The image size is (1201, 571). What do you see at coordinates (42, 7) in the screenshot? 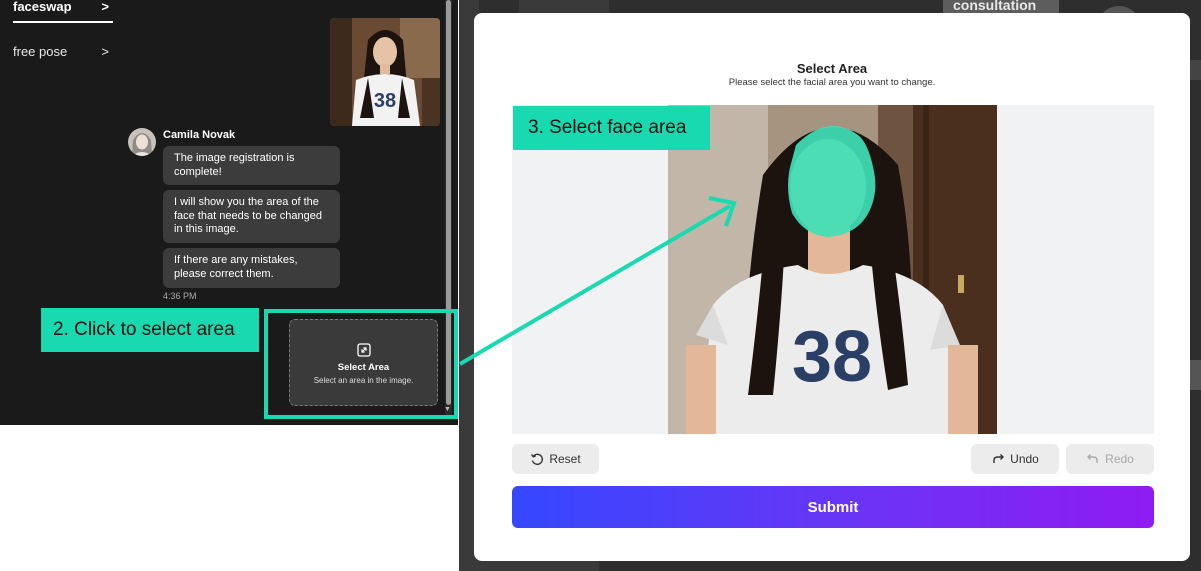
I see `nav-item-label: faceswap` at bounding box center [42, 7].